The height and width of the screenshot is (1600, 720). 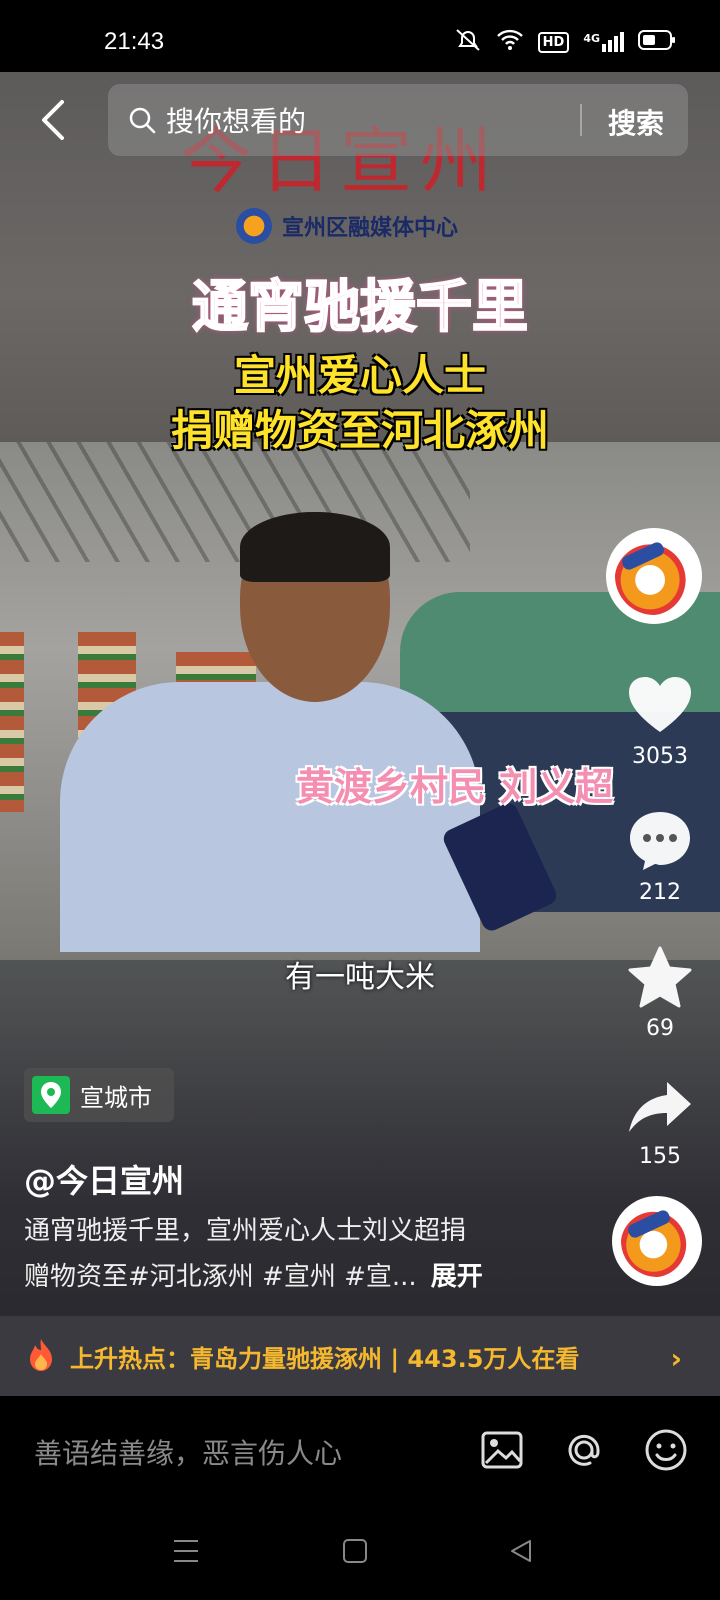 I want to click on status-bar: 21:43 HD 4G, so click(x=360, y=36).